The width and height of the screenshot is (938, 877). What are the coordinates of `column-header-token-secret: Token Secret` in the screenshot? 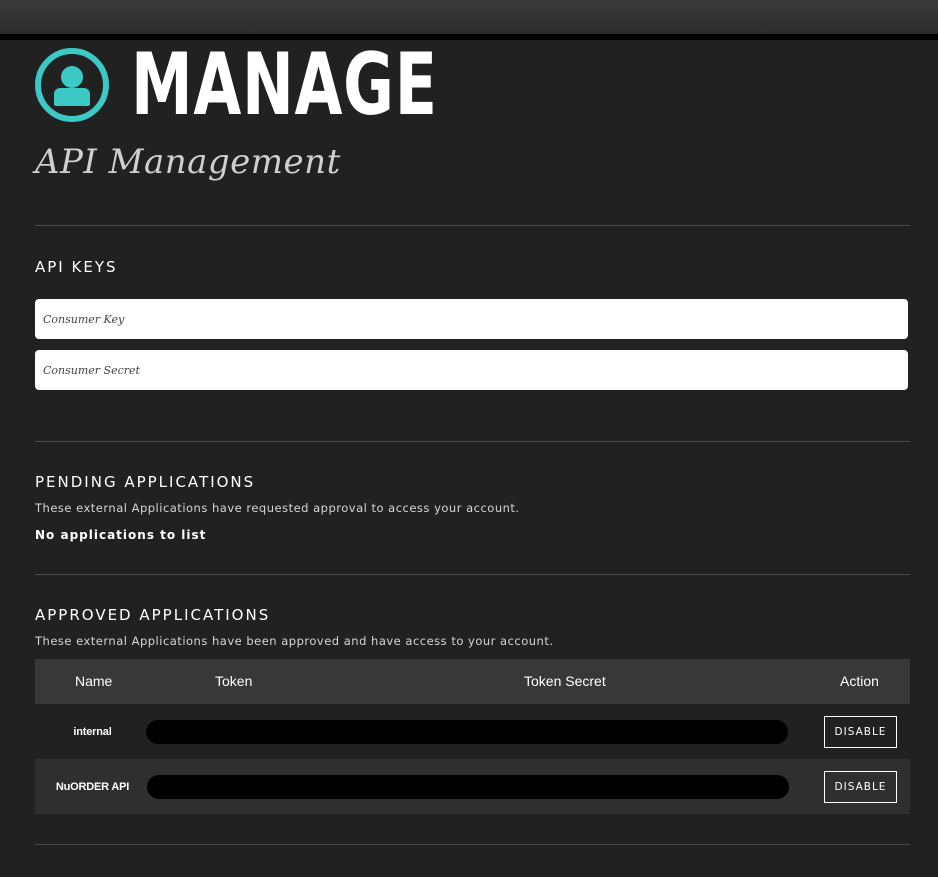 It's located at (565, 681).